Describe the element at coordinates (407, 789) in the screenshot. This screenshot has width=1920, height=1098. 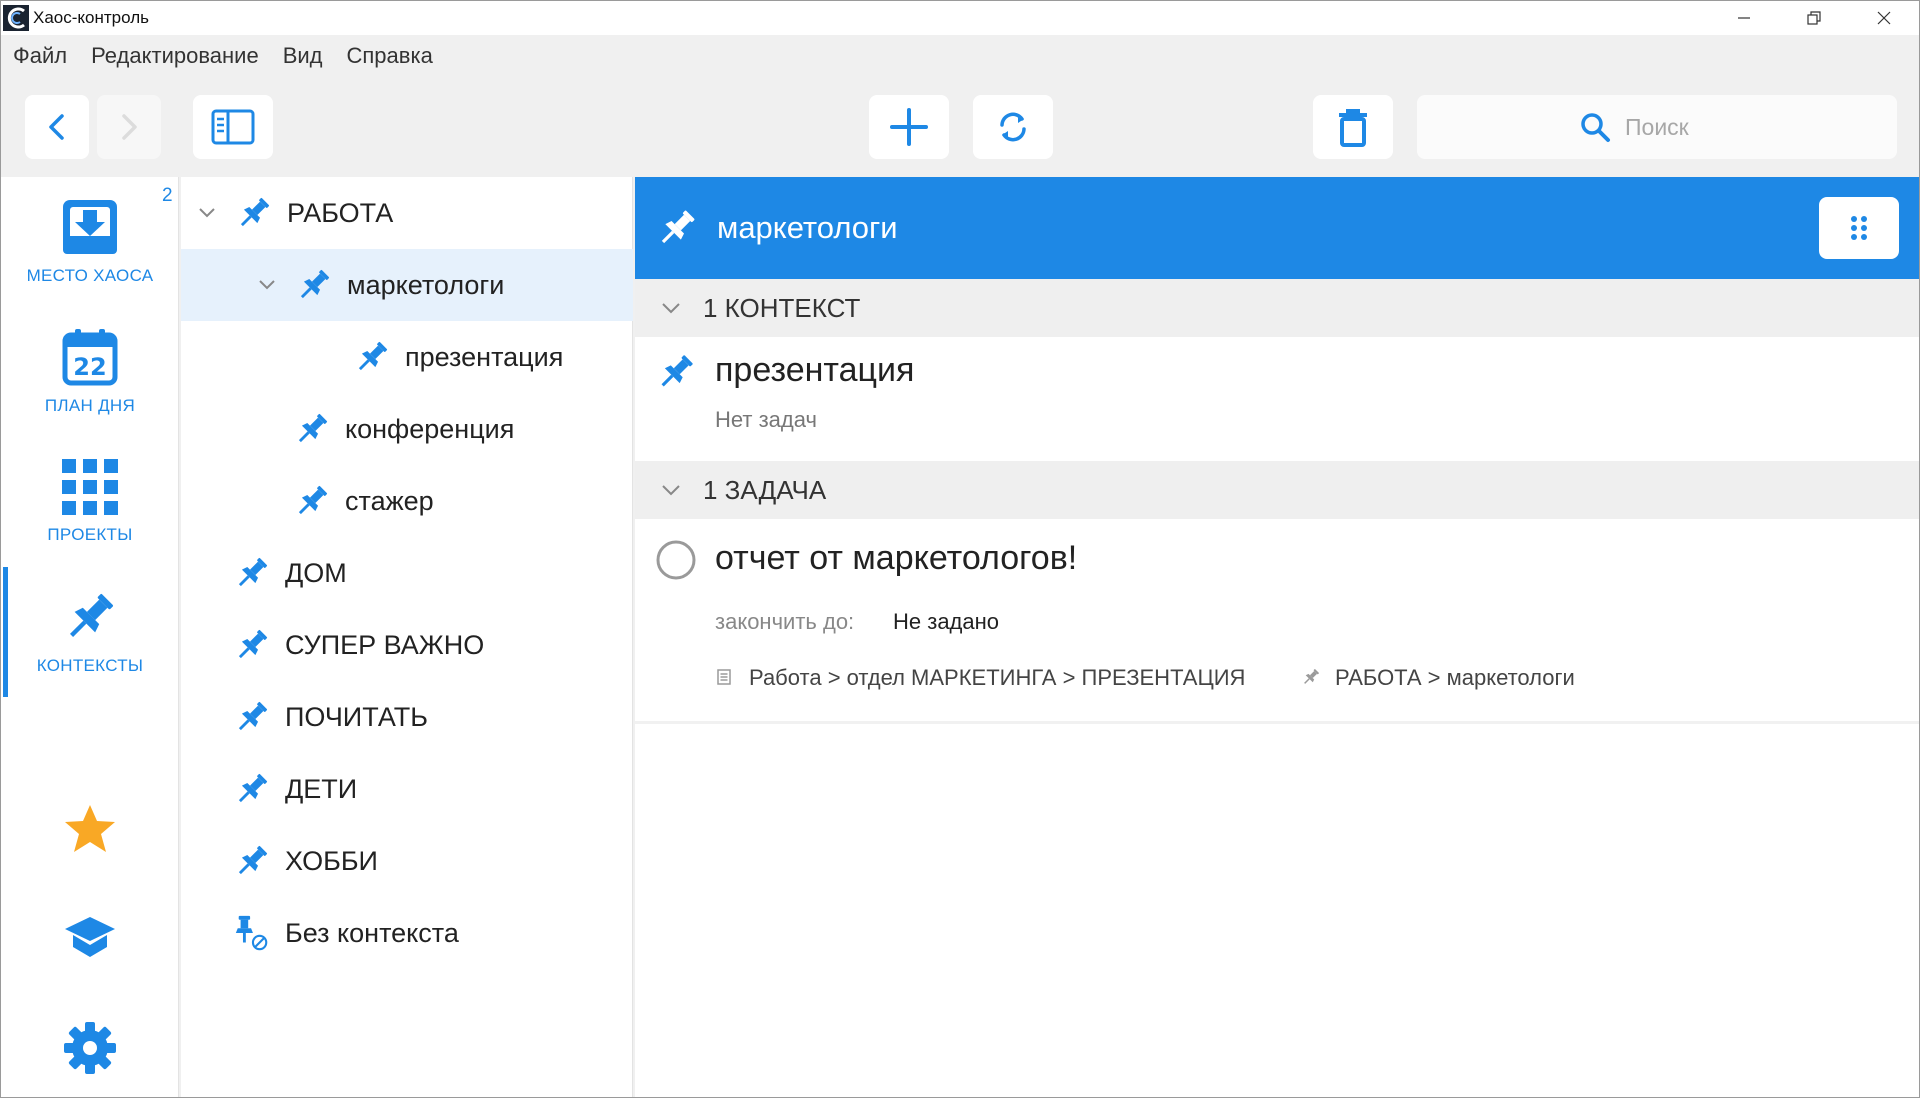
I see `tree-item-kids: ДЕТИ` at that location.